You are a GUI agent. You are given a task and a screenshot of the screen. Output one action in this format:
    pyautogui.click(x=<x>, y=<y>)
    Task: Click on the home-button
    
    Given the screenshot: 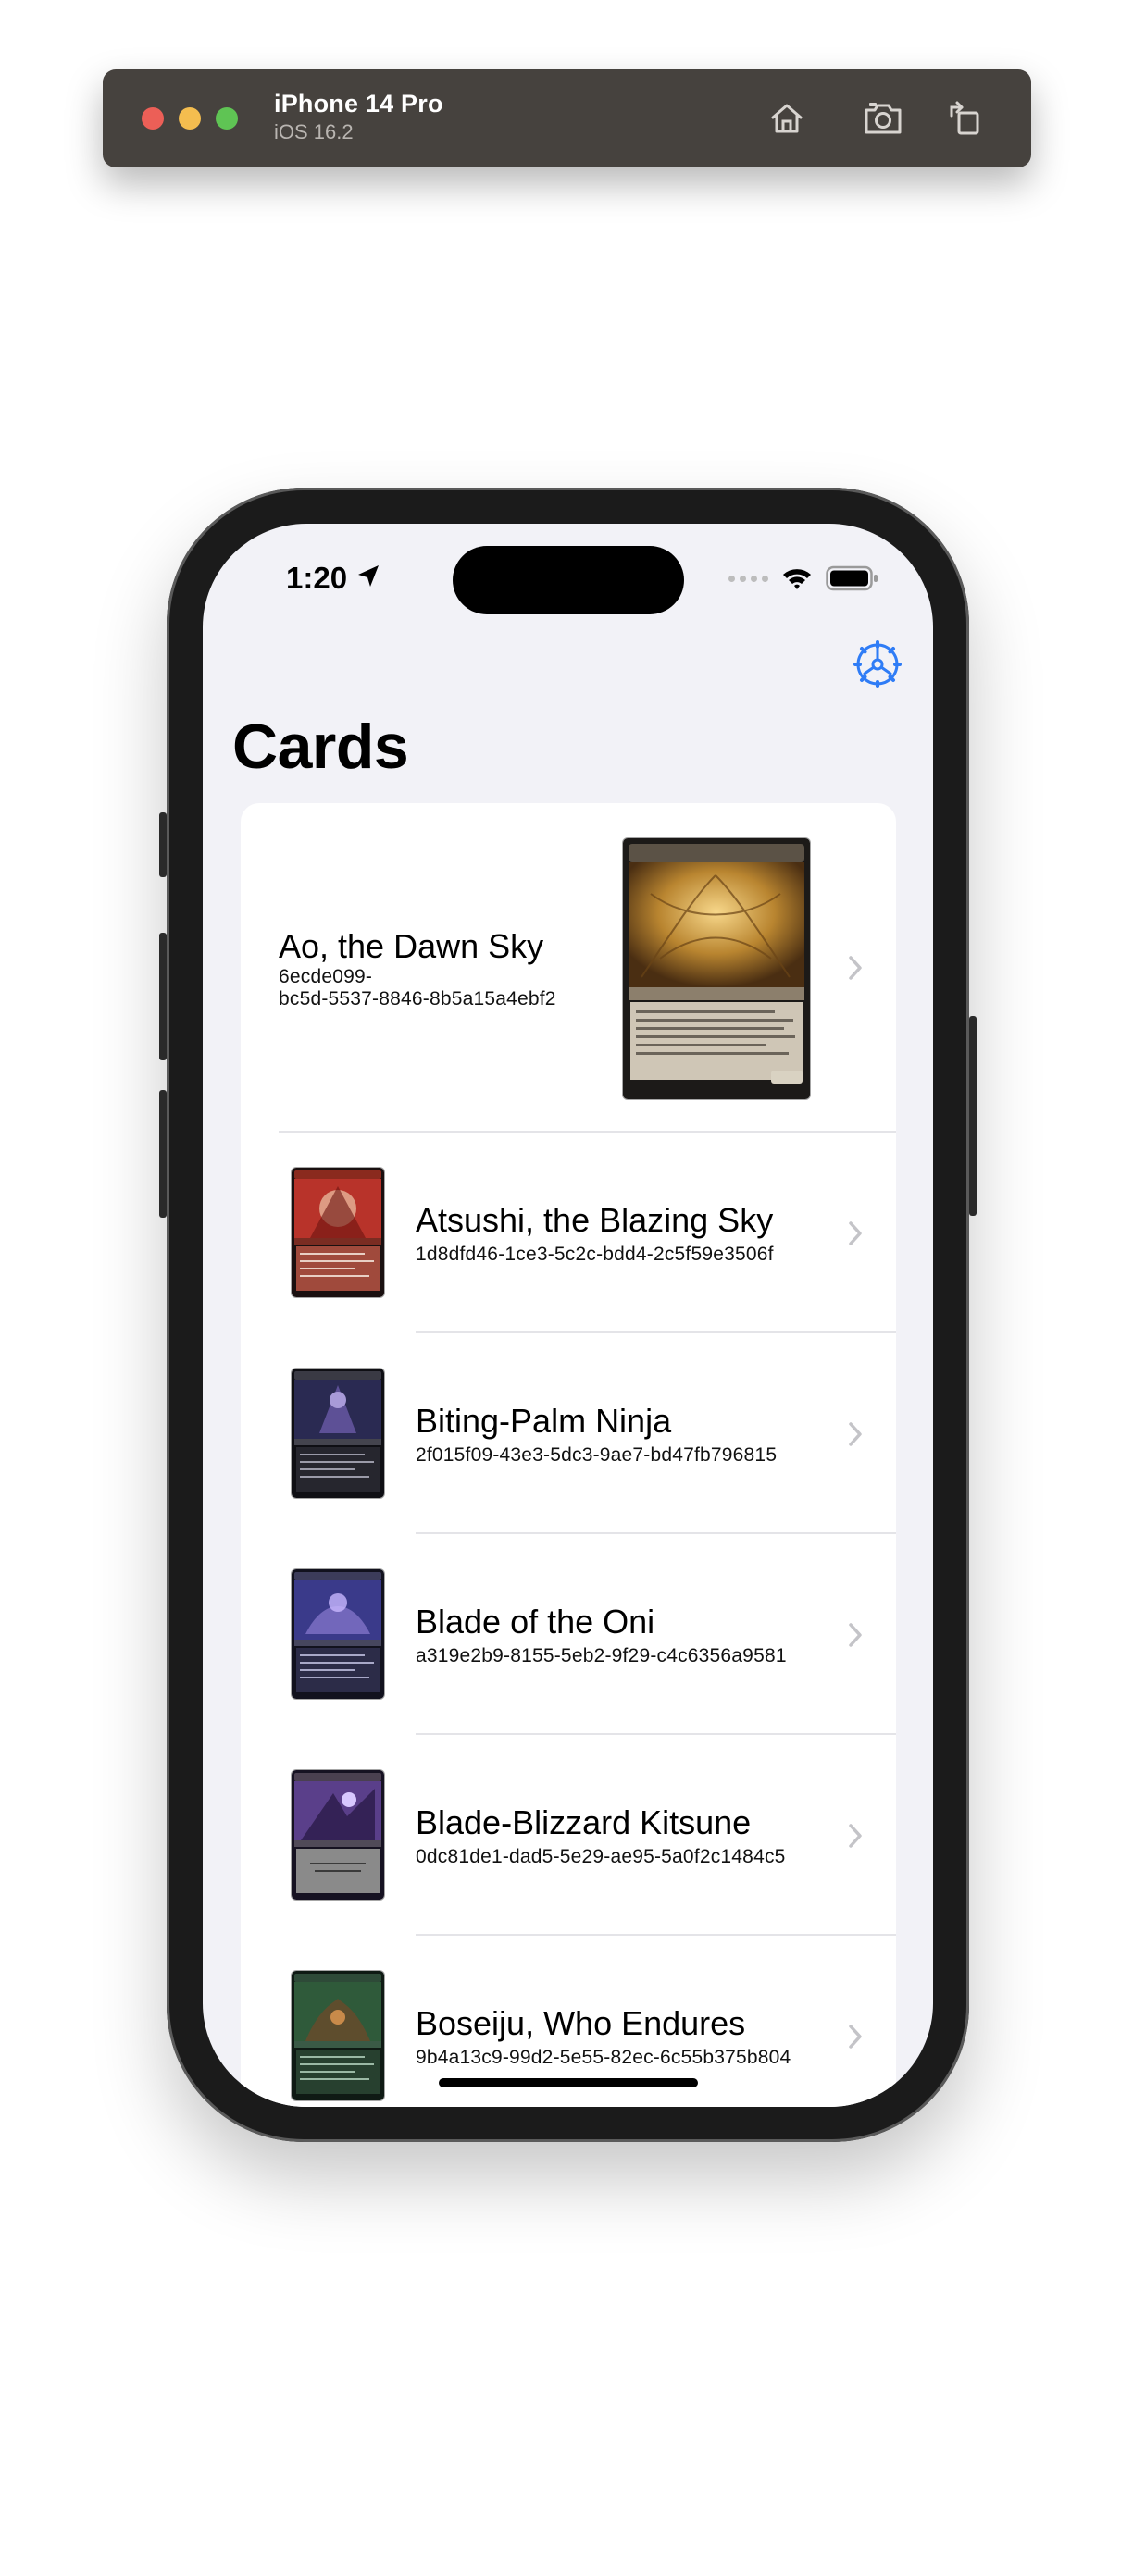 What is the action you would take?
    pyautogui.click(x=787, y=119)
    